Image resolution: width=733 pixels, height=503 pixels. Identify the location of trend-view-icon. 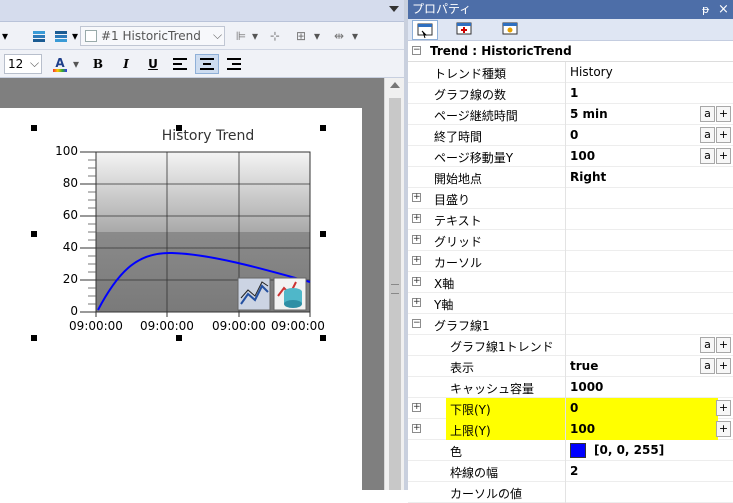
(254, 294).